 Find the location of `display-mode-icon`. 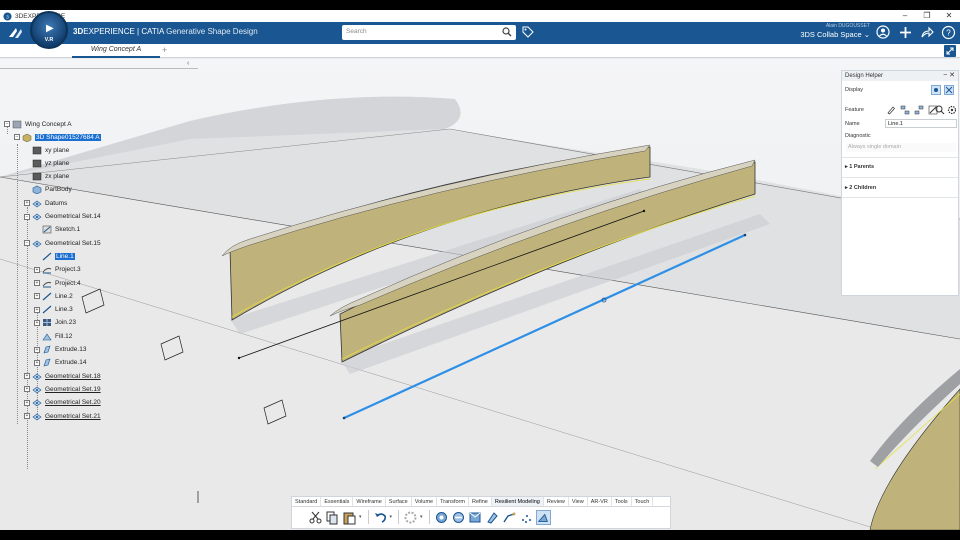

display-mode-icon is located at coordinates (936, 90).